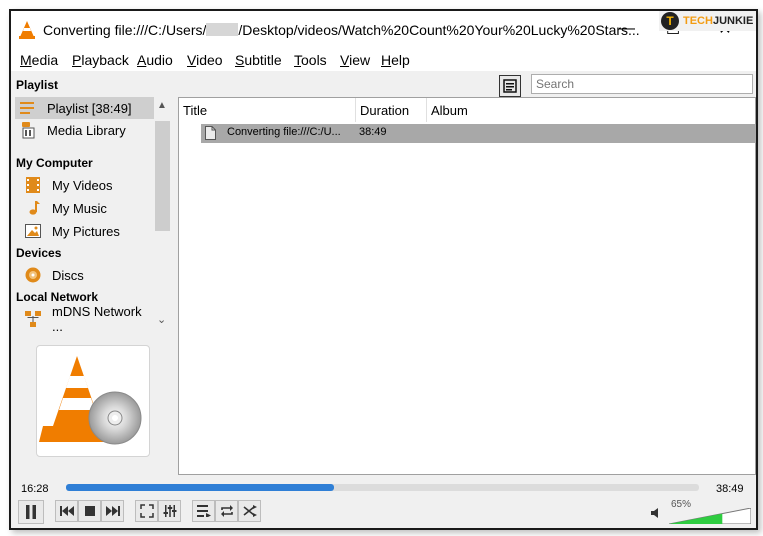 This screenshot has width=763, height=536. I want to click on column-title: Title, so click(267, 110).